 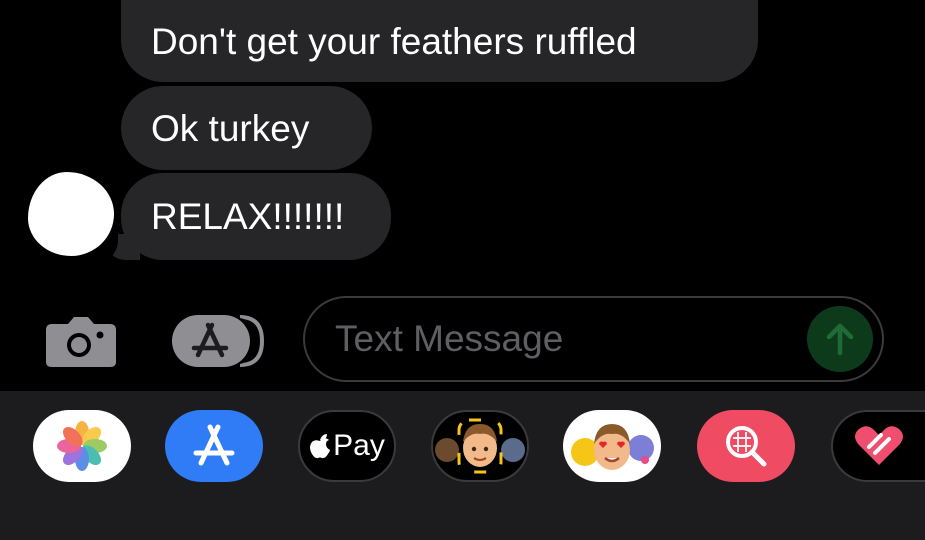 What do you see at coordinates (248, 216) in the screenshot?
I see `message-text: RELAX!!!!!!!` at bounding box center [248, 216].